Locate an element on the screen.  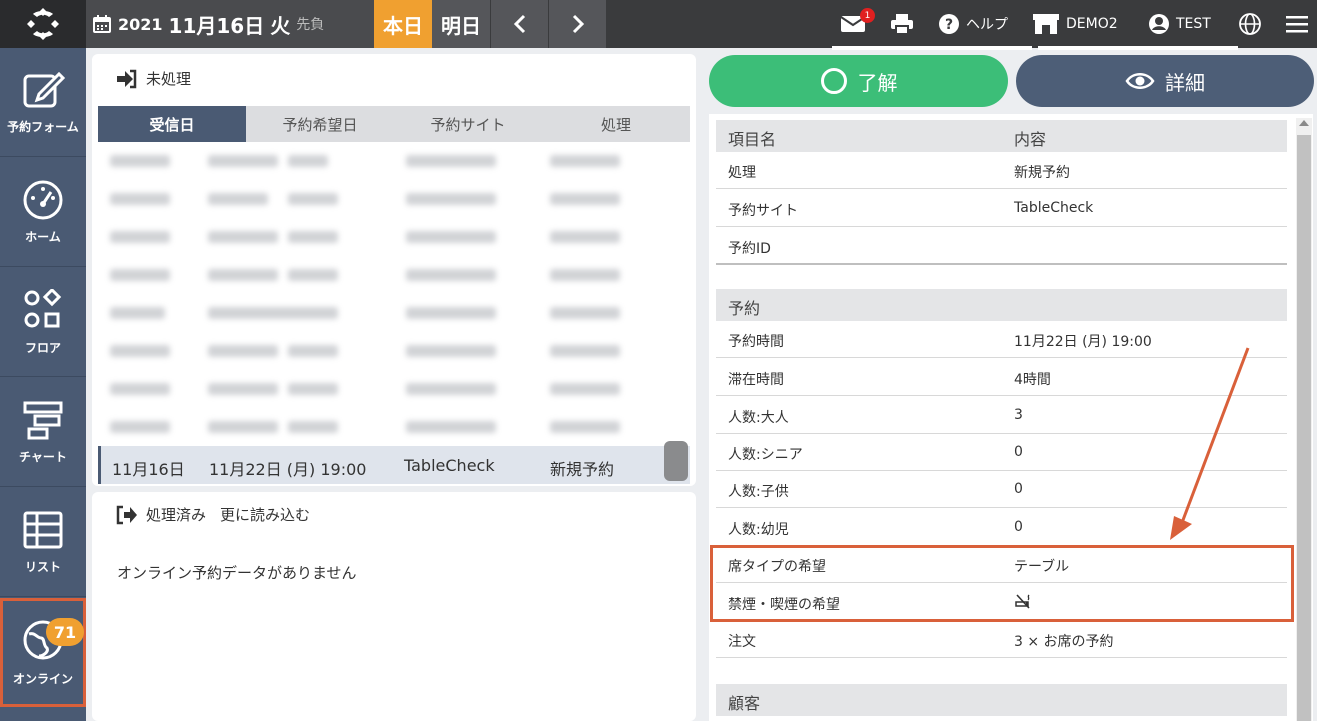
user-icon is located at coordinates (1159, 24).